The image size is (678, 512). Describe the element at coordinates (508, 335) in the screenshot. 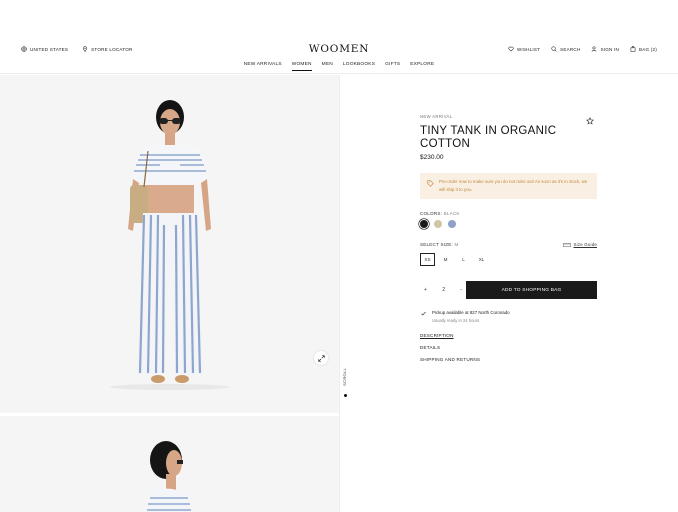

I see `description-link: DESCRIPTION` at that location.